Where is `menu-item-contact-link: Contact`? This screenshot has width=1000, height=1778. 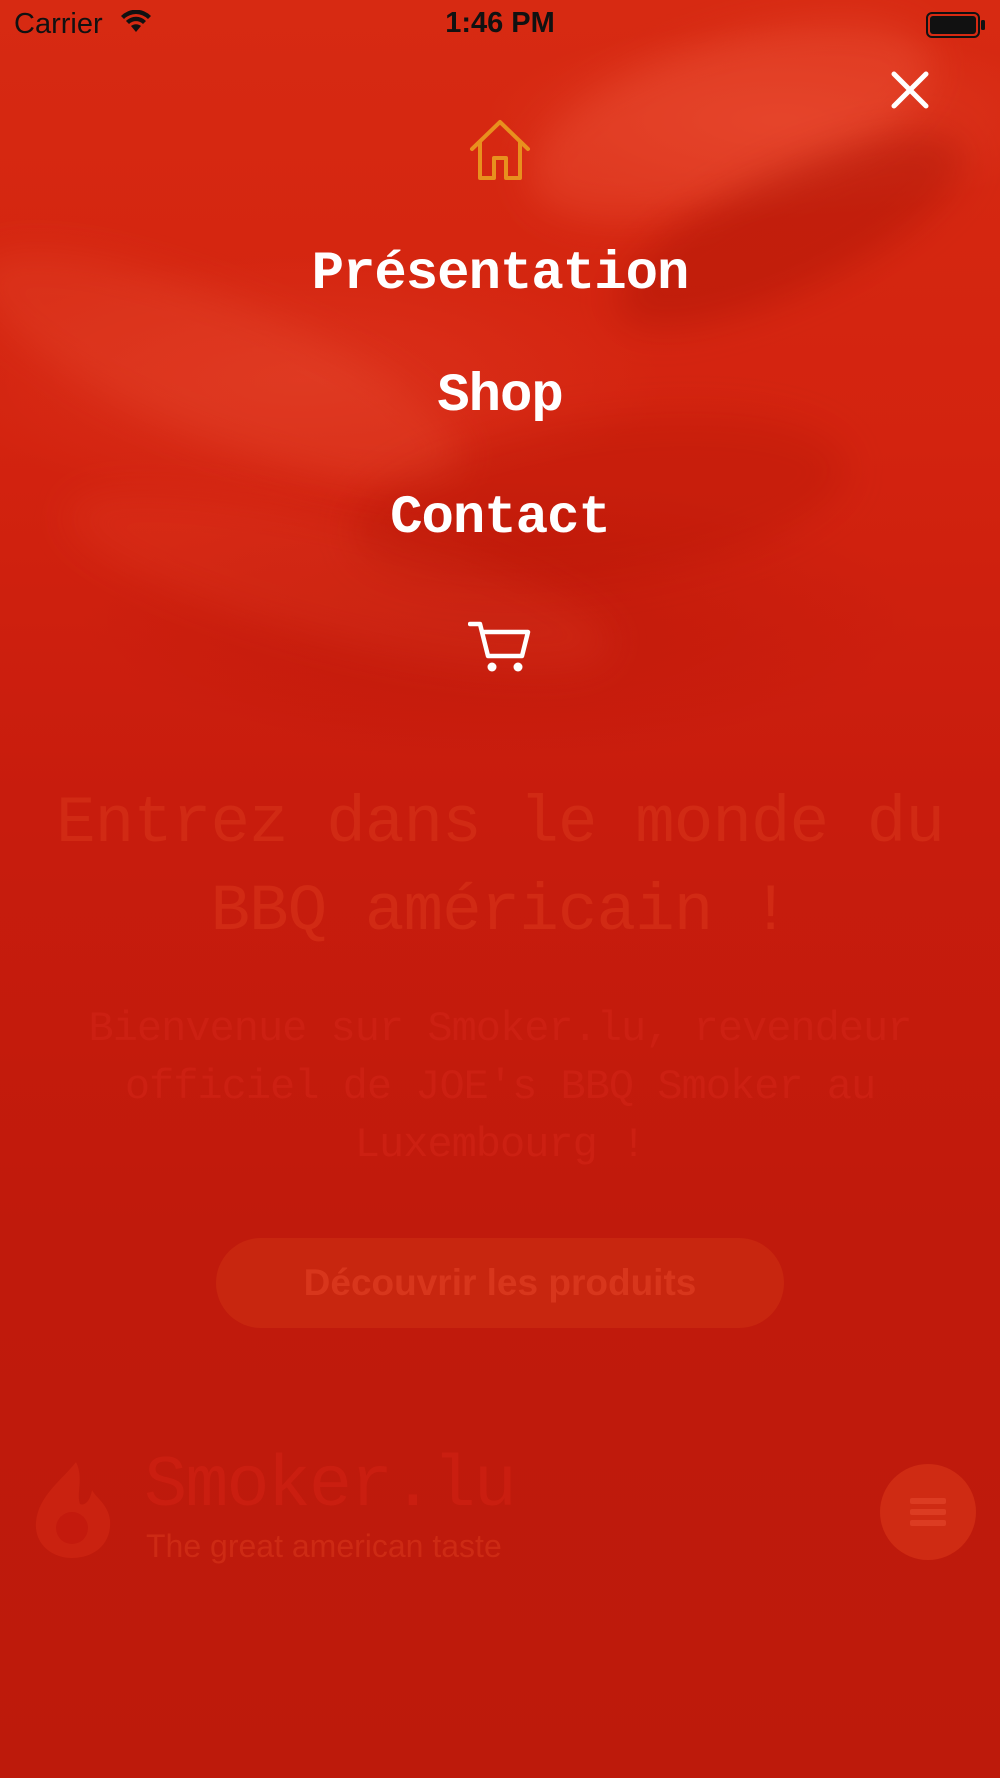 menu-item-contact-link: Contact is located at coordinates (500, 518).